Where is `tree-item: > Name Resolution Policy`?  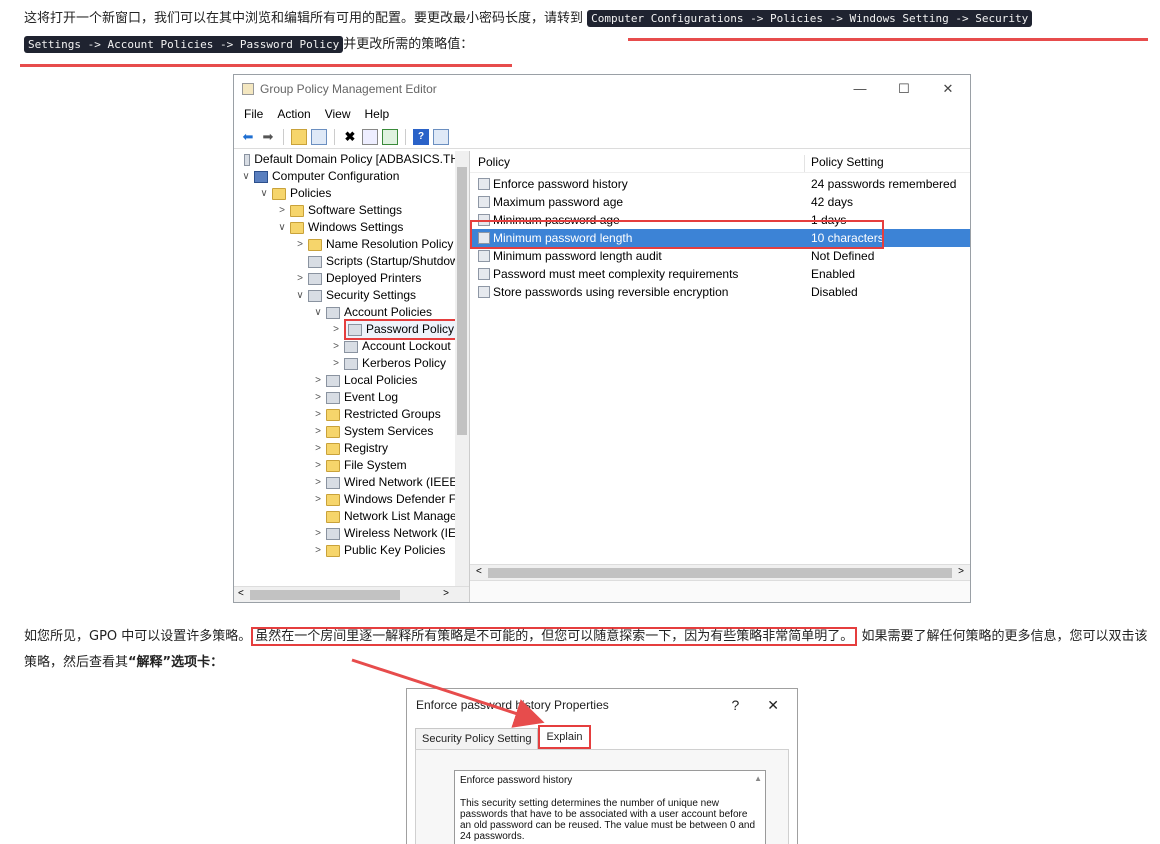
tree-item: > Name Resolution Policy is located at coordinates (351, 244).